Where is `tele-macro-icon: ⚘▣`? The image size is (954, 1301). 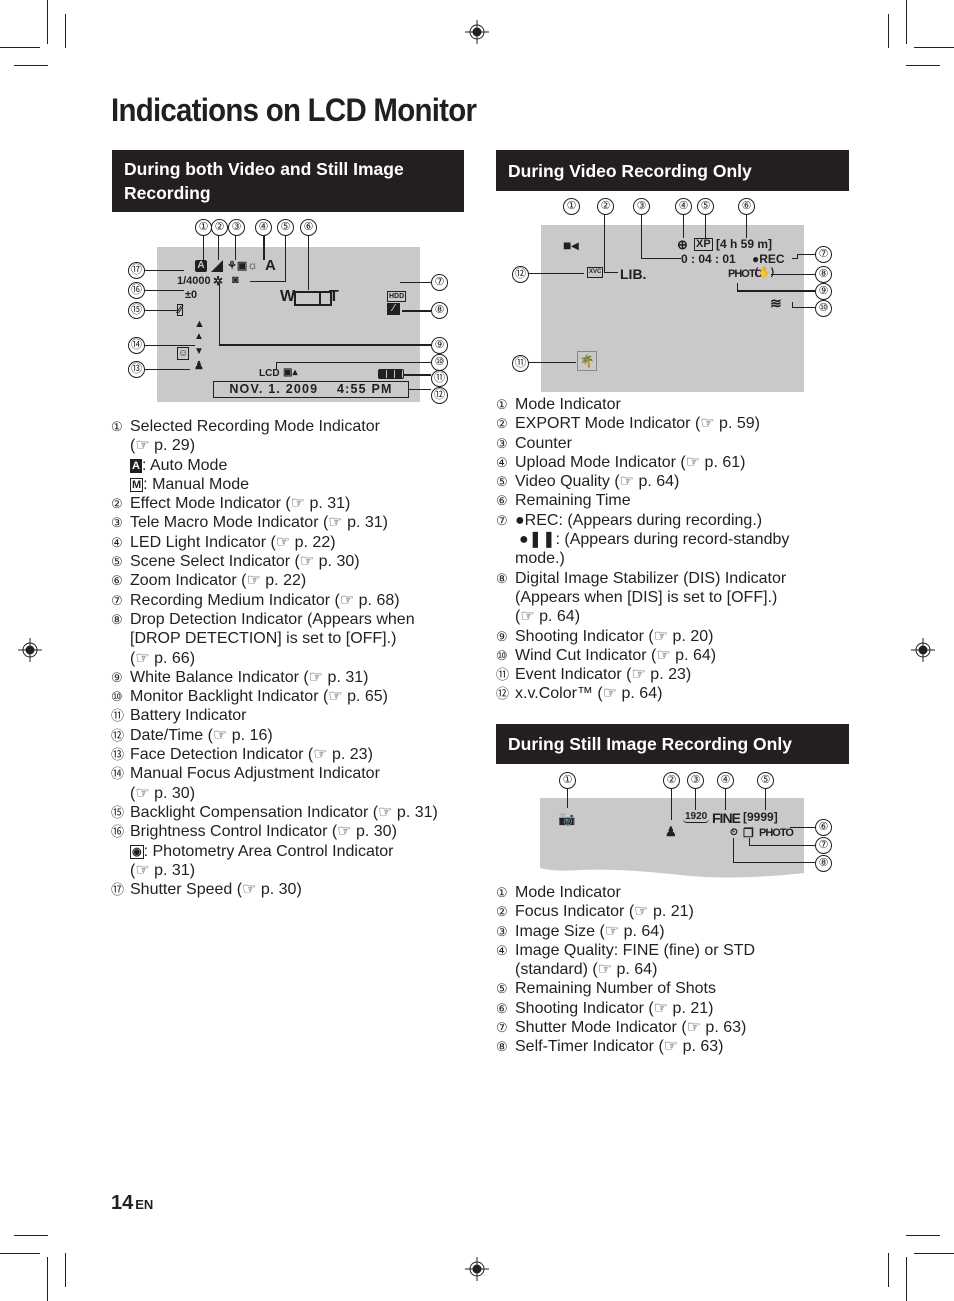
tele-macro-icon: ⚘▣ is located at coordinates (237, 266).